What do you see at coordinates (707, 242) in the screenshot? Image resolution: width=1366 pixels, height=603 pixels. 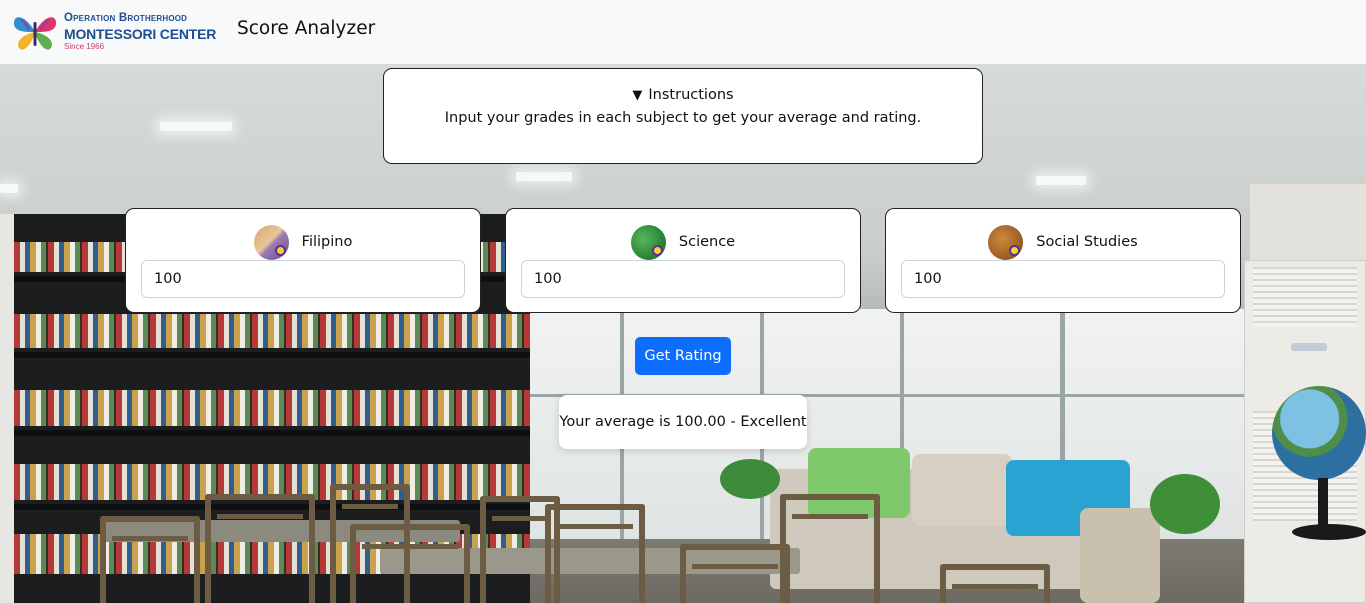 I see `subject-label: Science` at bounding box center [707, 242].